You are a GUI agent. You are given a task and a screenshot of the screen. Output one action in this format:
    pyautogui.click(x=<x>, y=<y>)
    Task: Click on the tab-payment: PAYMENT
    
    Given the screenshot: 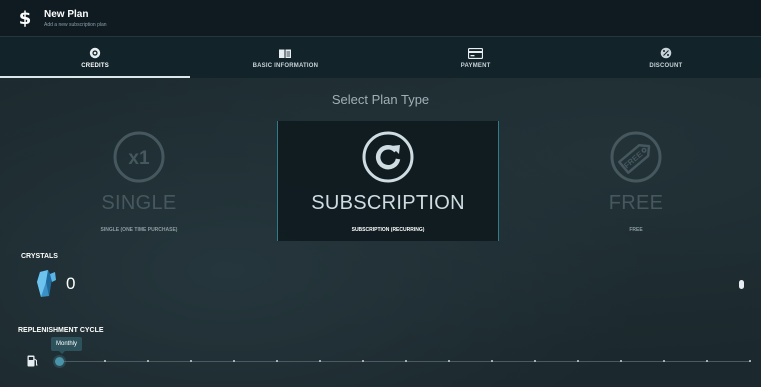 What is the action you would take?
    pyautogui.click(x=476, y=57)
    